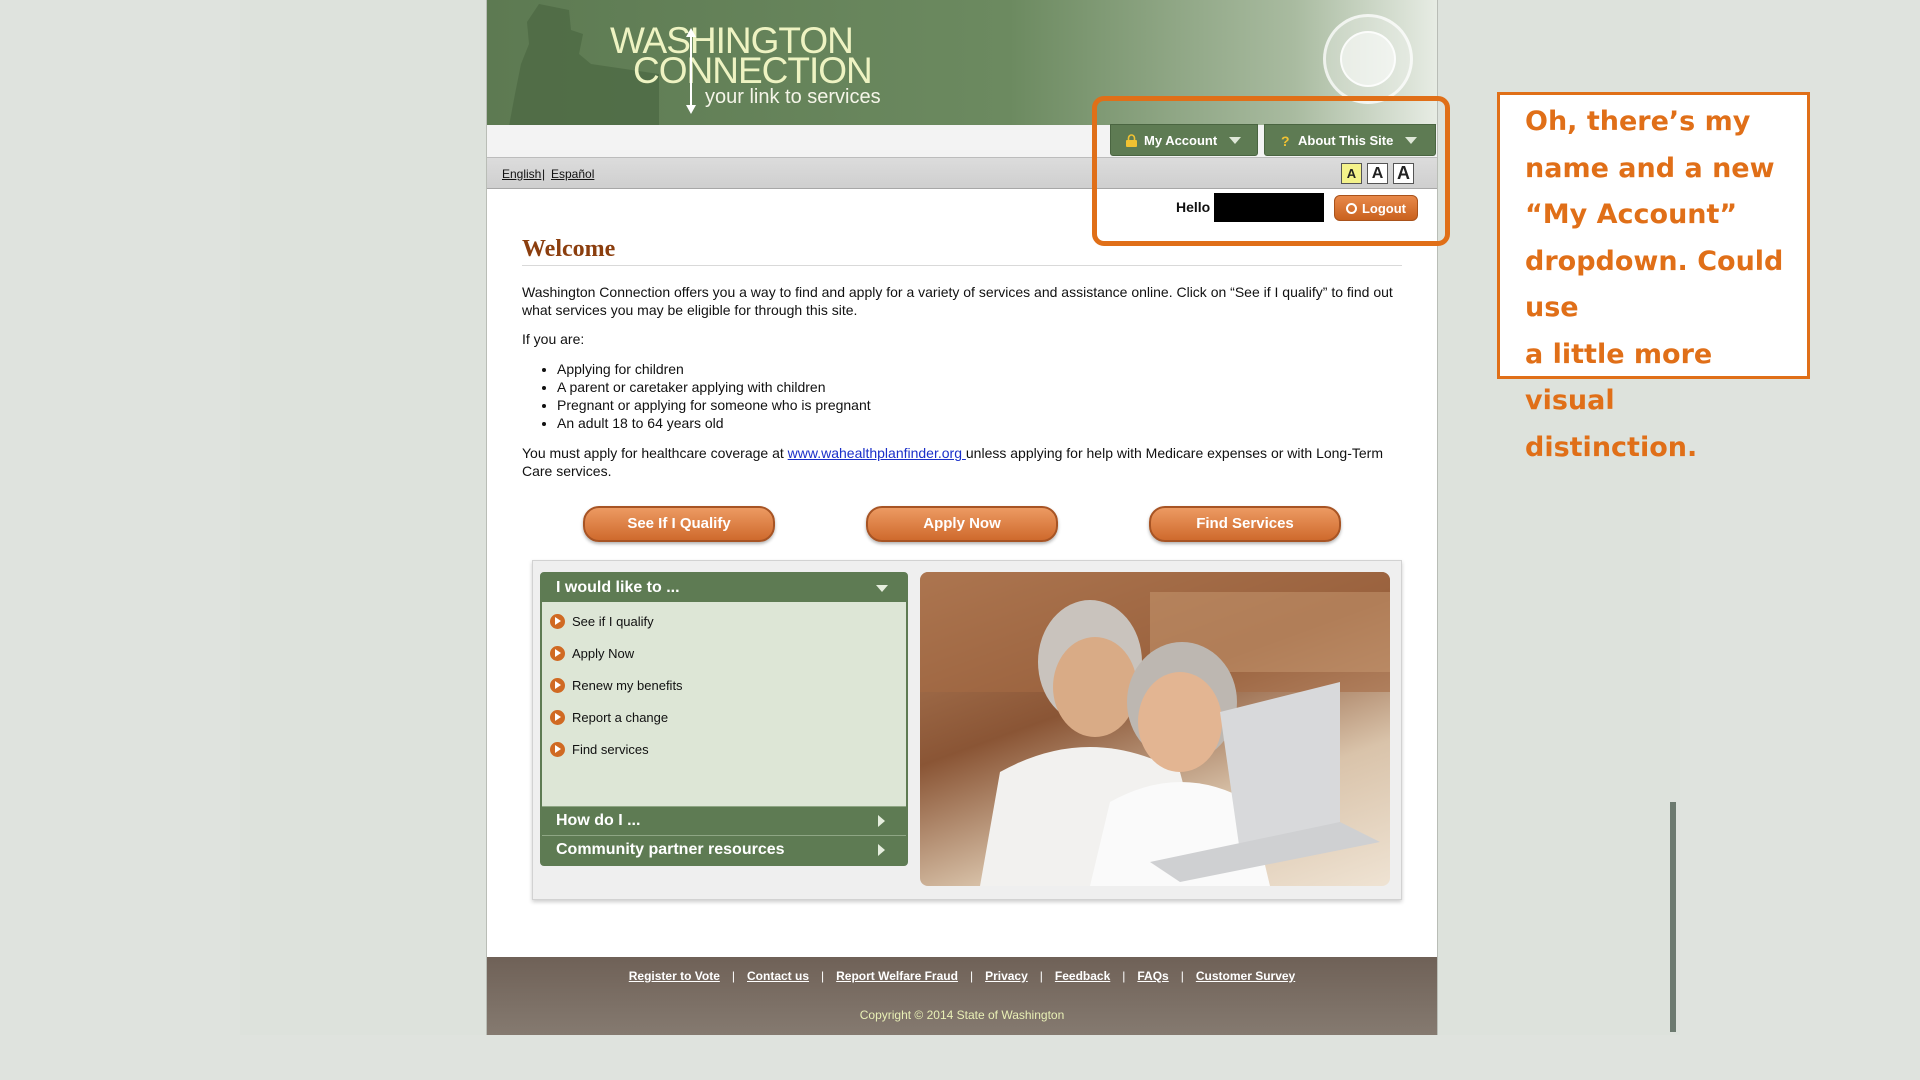 The width and height of the screenshot is (1920, 1080). What do you see at coordinates (1245, 976) in the screenshot?
I see `customer-survey-link: Customer Survey` at bounding box center [1245, 976].